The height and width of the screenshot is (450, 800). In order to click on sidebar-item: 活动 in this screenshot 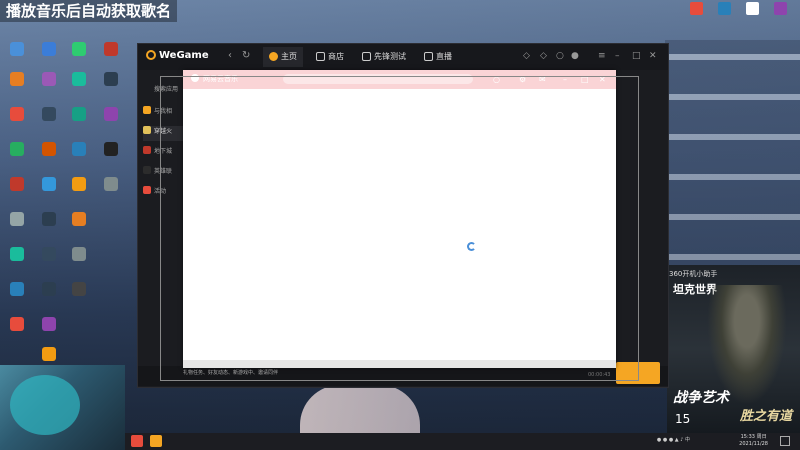, I will do `click(163, 193)`.